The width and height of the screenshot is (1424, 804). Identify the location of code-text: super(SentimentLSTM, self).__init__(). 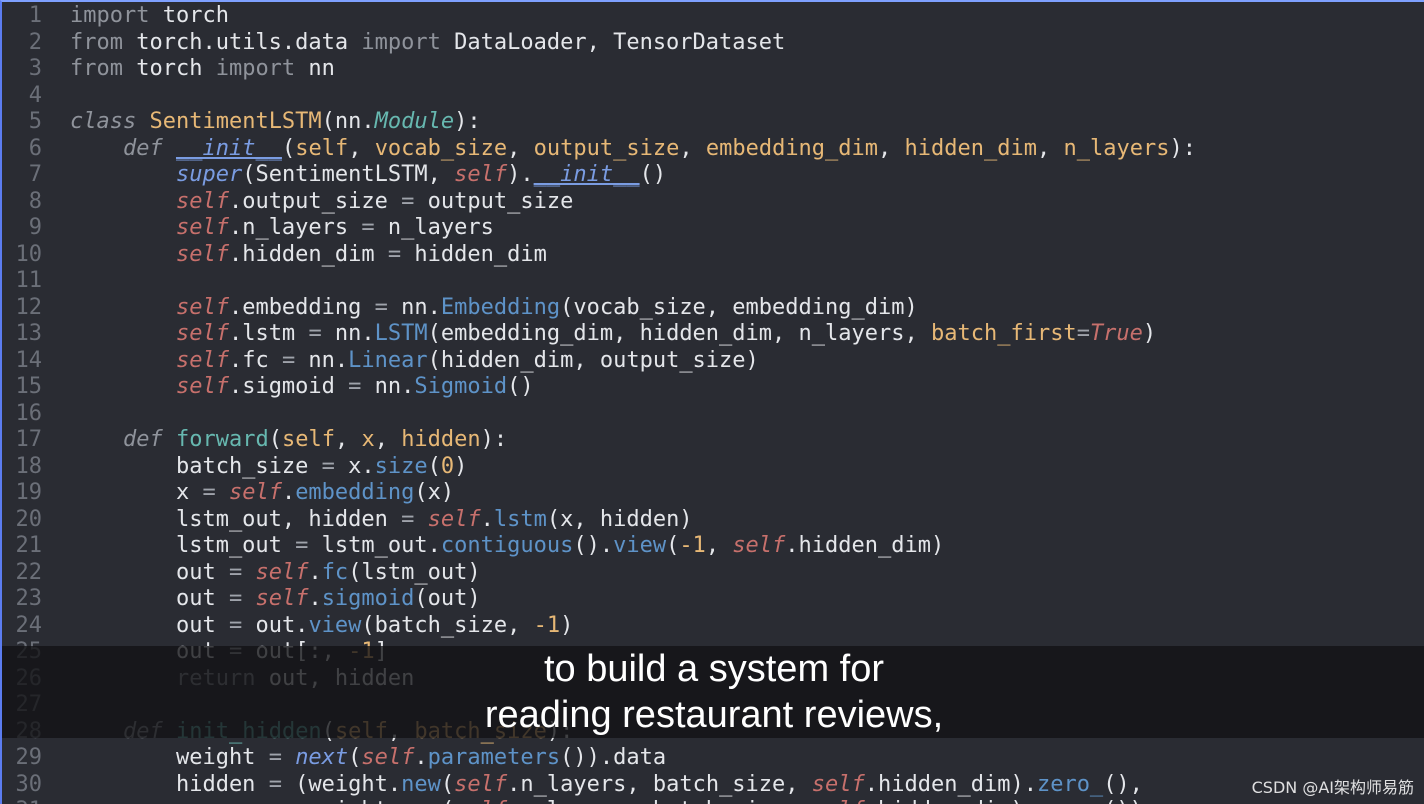
(368, 175).